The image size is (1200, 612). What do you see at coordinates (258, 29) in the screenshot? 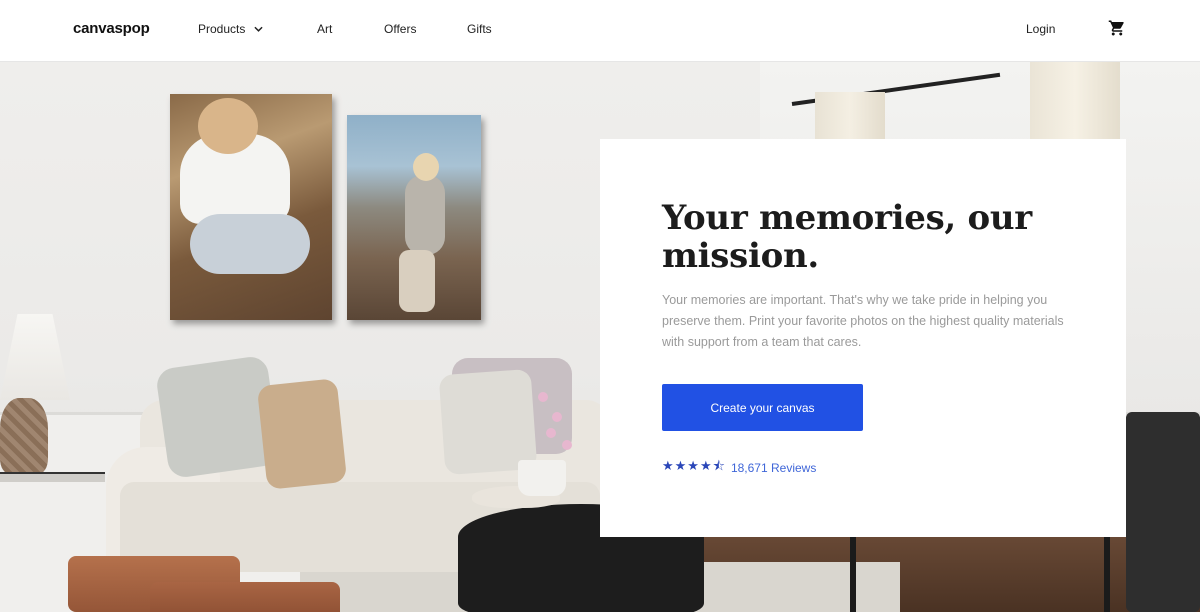
I see `chevron-down-icon` at bounding box center [258, 29].